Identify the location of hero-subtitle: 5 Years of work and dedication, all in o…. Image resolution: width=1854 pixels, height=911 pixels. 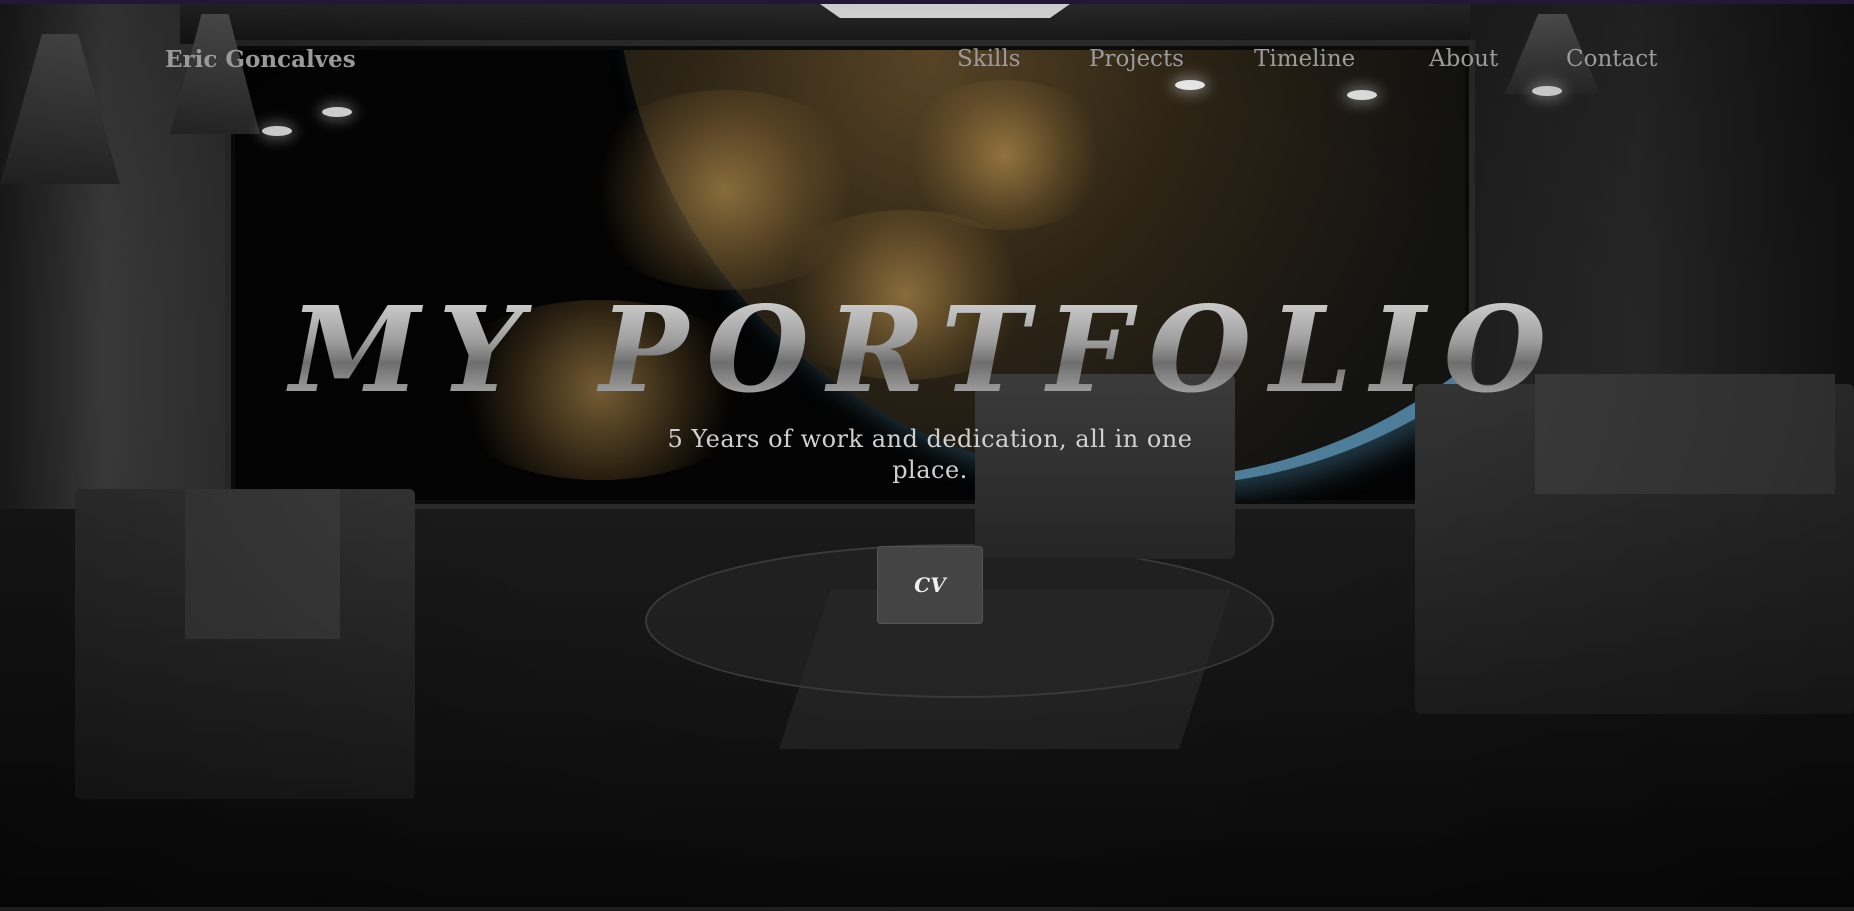
(930, 454).